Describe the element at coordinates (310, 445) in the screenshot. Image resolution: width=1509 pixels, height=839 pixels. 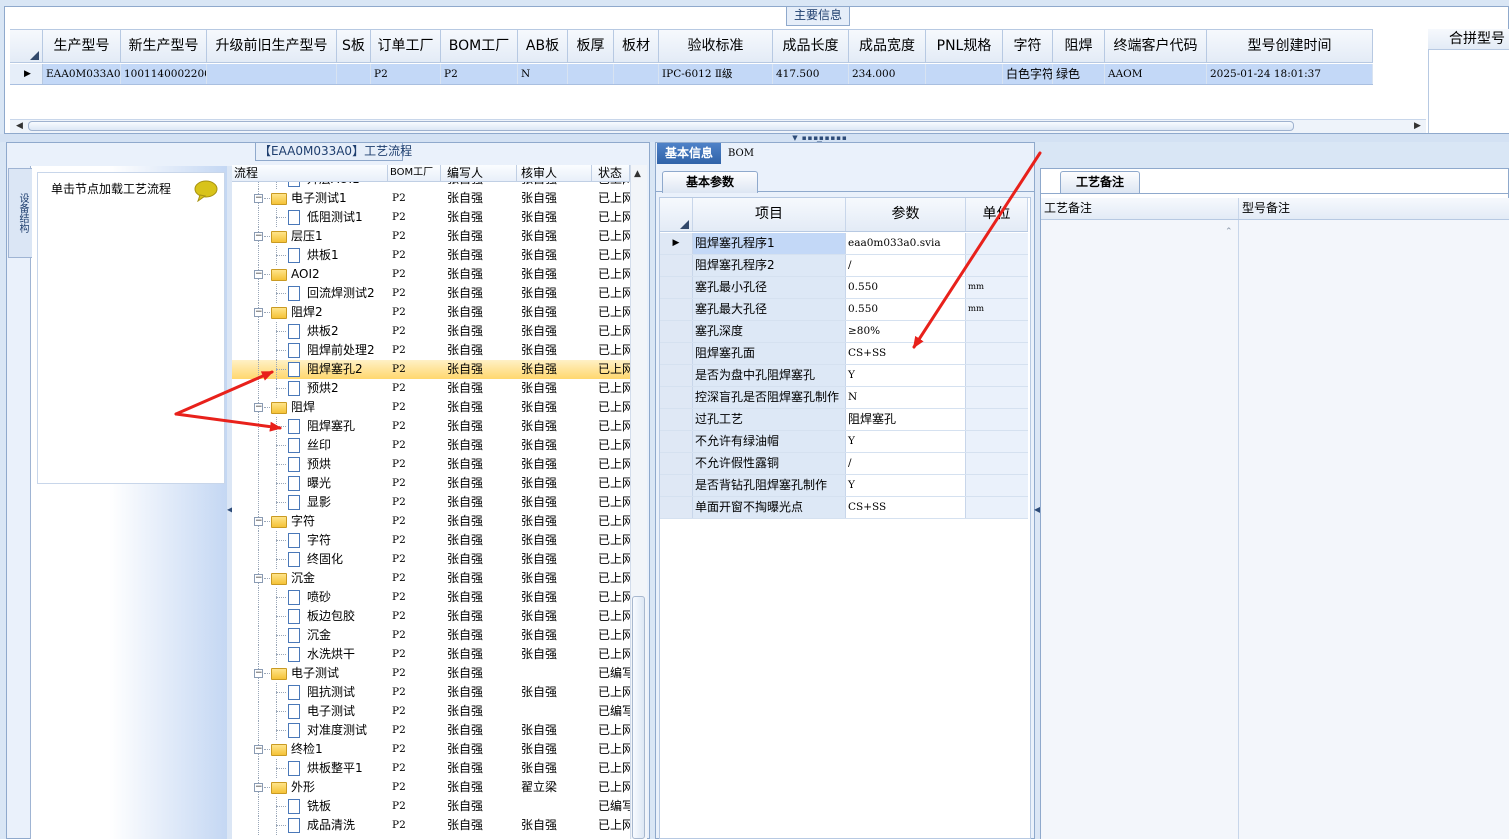
I see `tree-node: 丝印` at that location.